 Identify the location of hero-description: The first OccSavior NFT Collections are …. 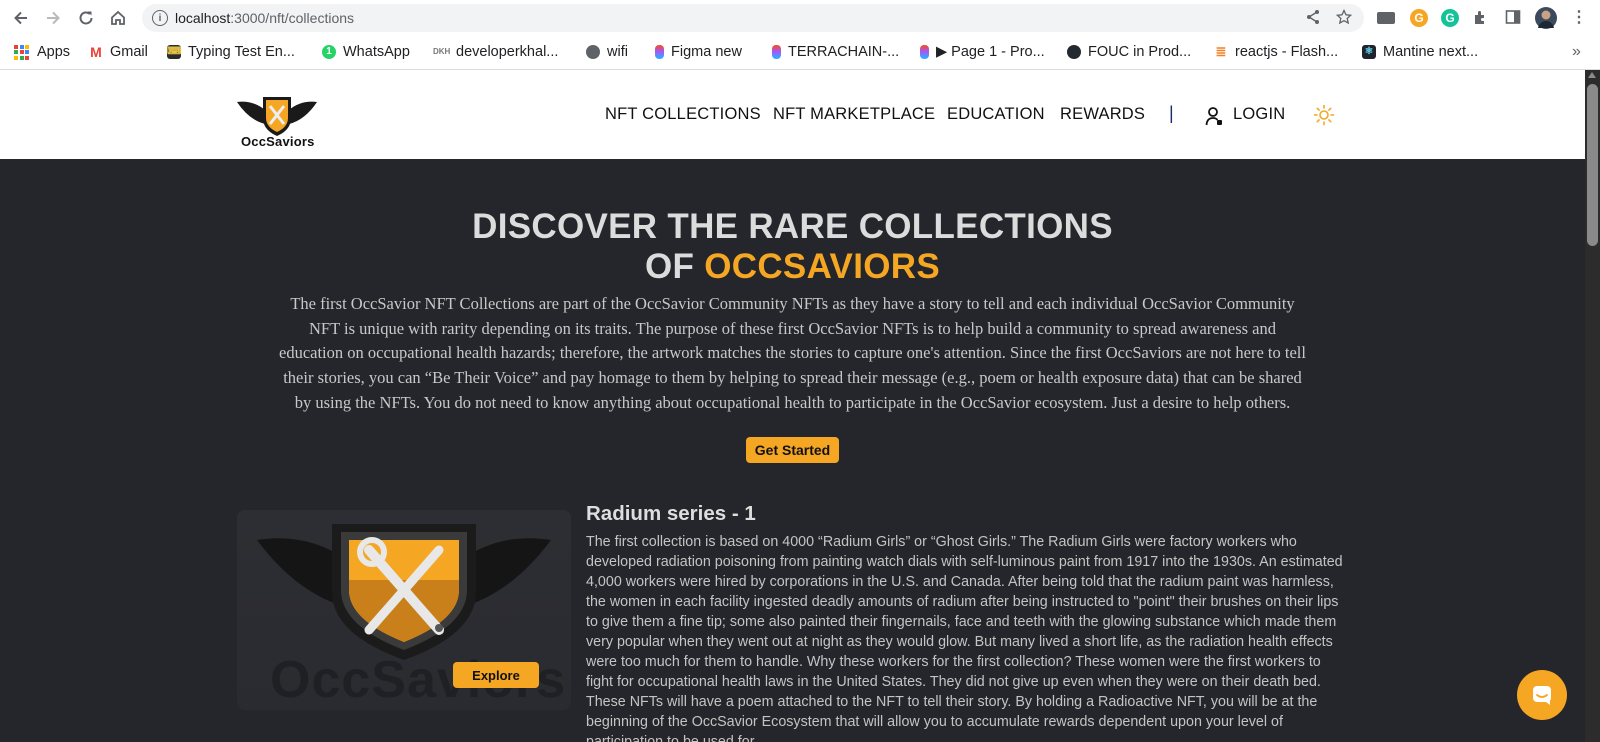
(792, 353).